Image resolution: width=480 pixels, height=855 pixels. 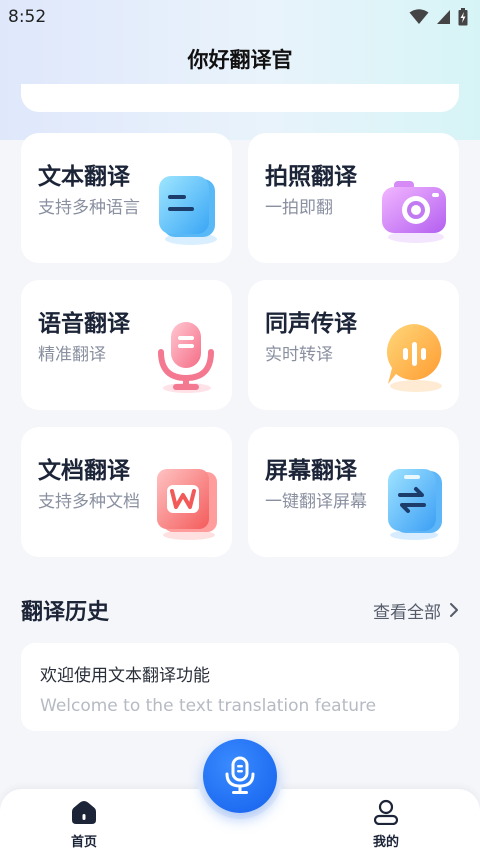 What do you see at coordinates (188, 210) in the screenshot?
I see `text-document-icon` at bounding box center [188, 210].